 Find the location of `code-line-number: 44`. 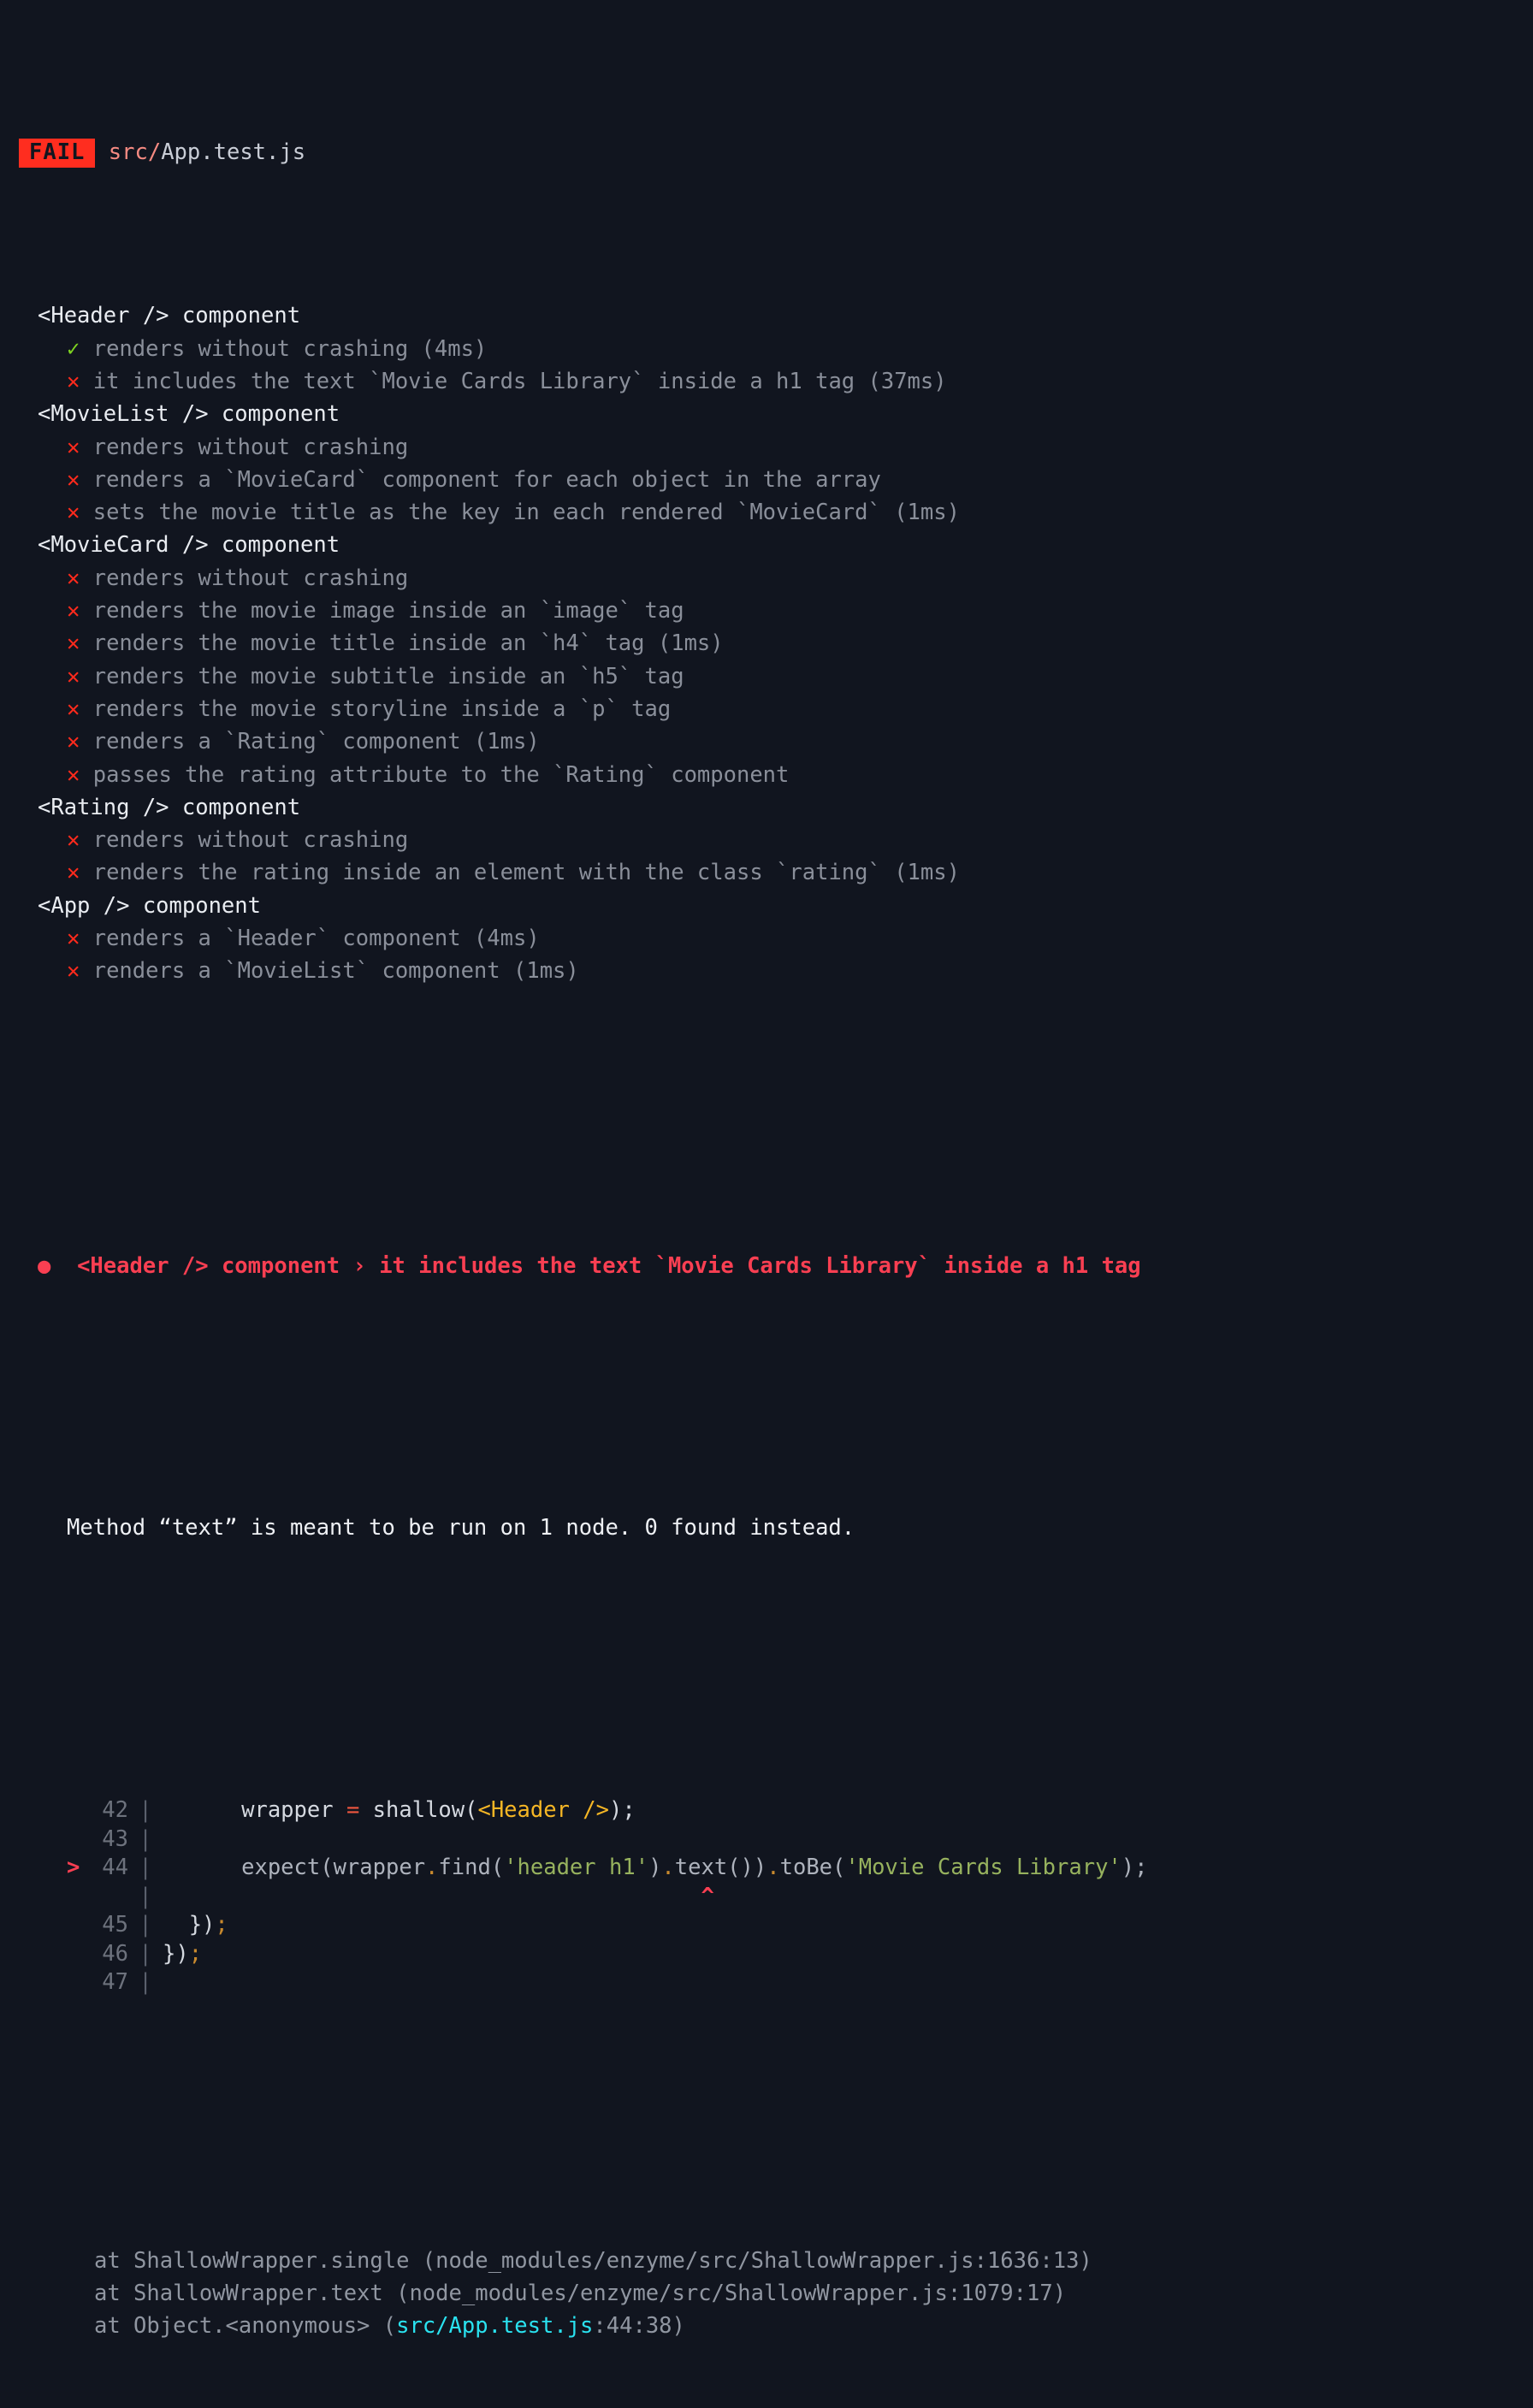

code-line-number: 44 is located at coordinates (115, 1868).